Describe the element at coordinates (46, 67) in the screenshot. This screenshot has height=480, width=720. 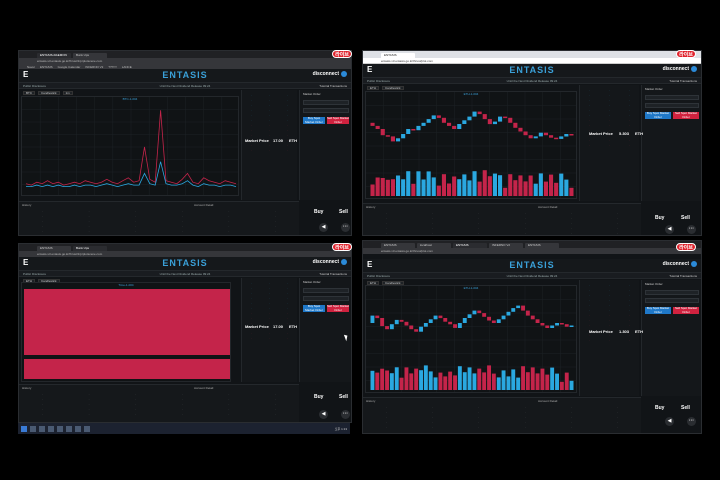
I see `bookmark: ENTASIS` at that location.